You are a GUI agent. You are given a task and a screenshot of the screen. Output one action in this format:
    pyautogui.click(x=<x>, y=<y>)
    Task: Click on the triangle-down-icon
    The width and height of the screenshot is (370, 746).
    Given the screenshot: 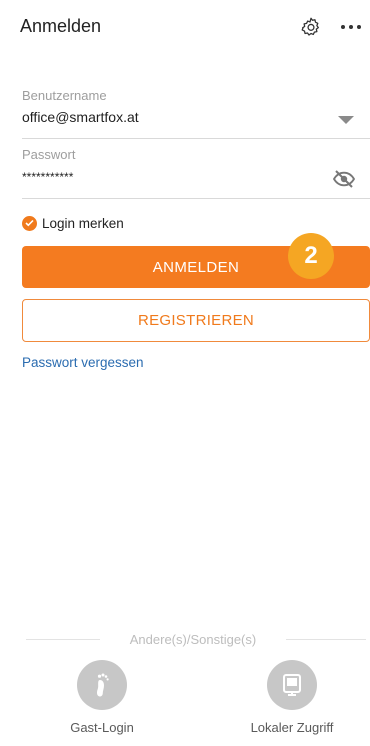 What is the action you would take?
    pyautogui.click(x=346, y=120)
    